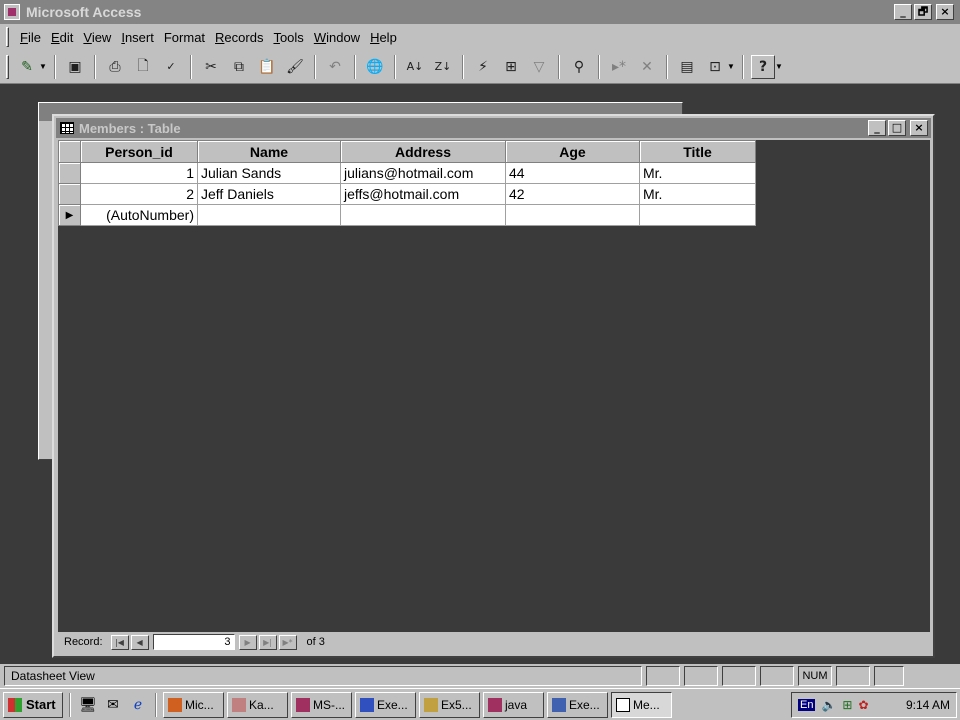 The image size is (960, 720). Describe the element at coordinates (139, 642) in the screenshot. I see `previous-record-icon: ◀` at that location.